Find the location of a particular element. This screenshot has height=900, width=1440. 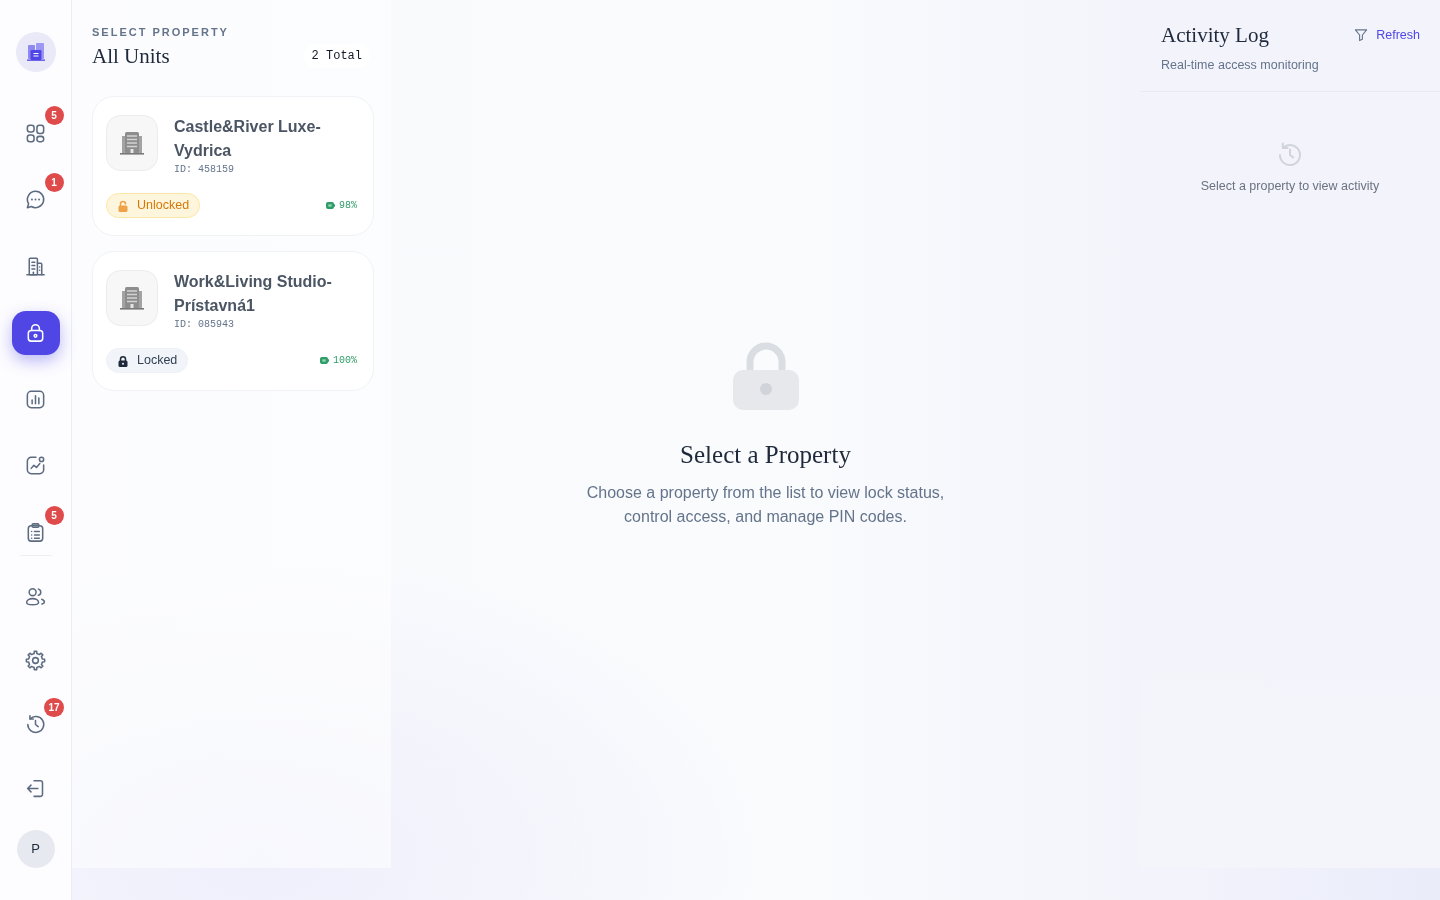

users-icon is located at coordinates (35, 597).